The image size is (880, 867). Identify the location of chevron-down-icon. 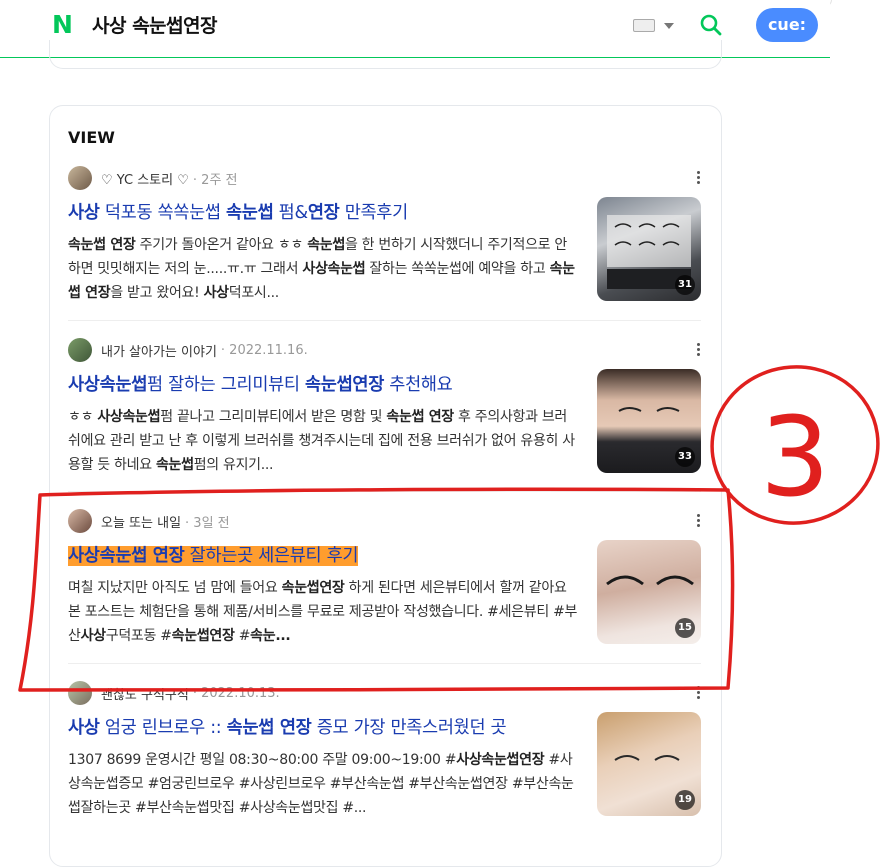
(669, 26).